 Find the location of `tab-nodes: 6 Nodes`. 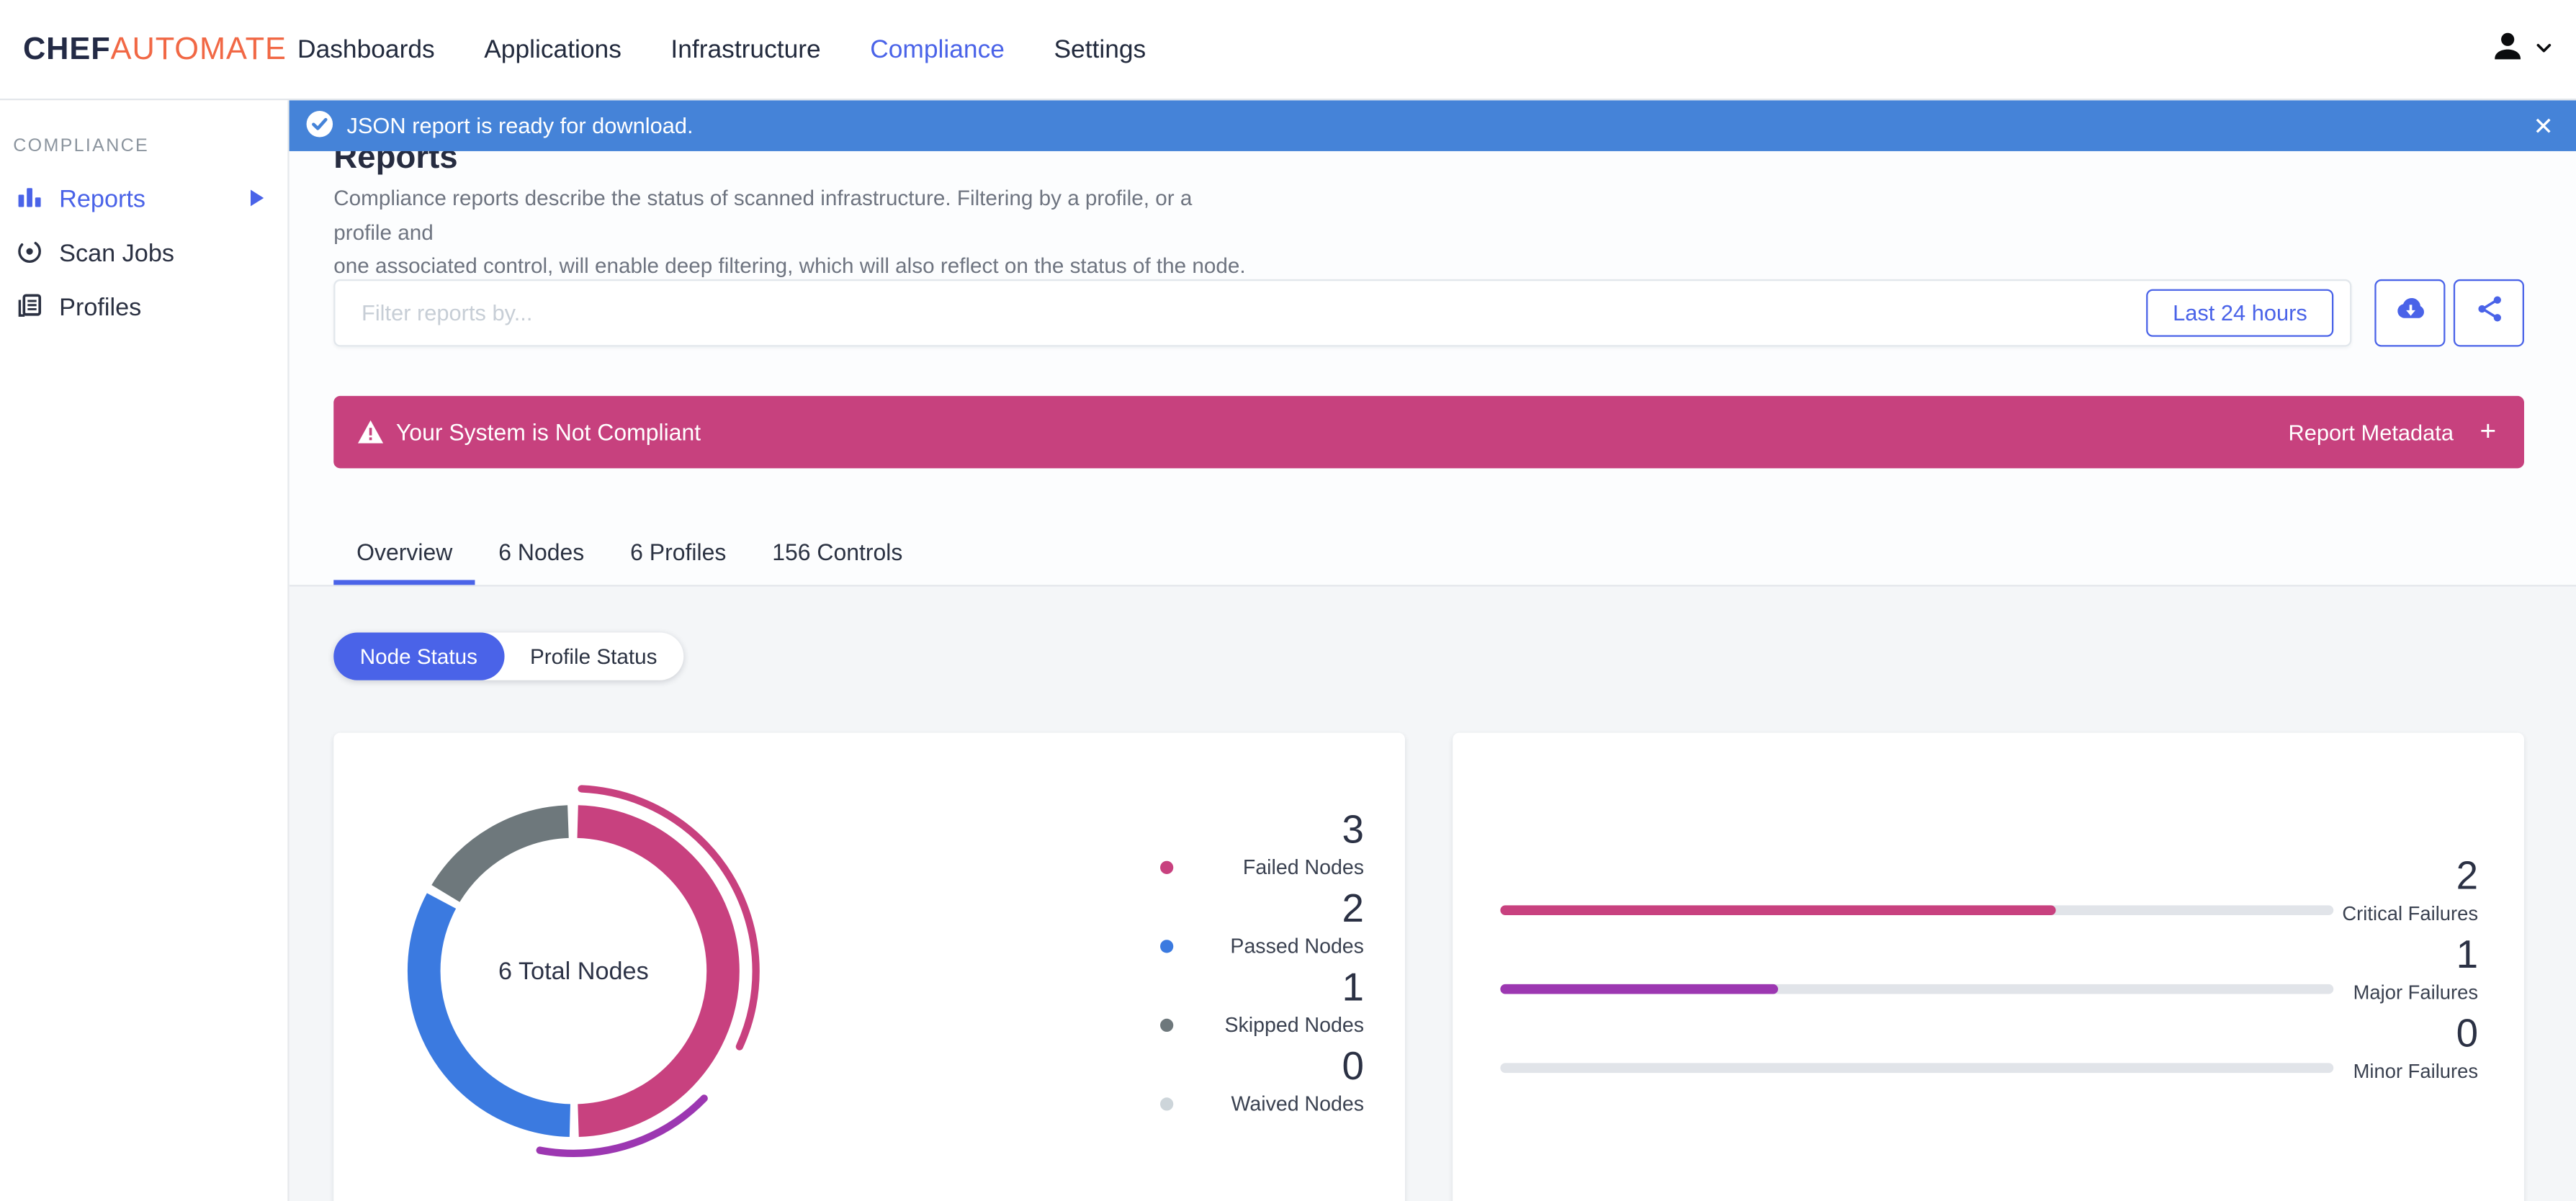

tab-nodes: 6 Nodes is located at coordinates (541, 554).